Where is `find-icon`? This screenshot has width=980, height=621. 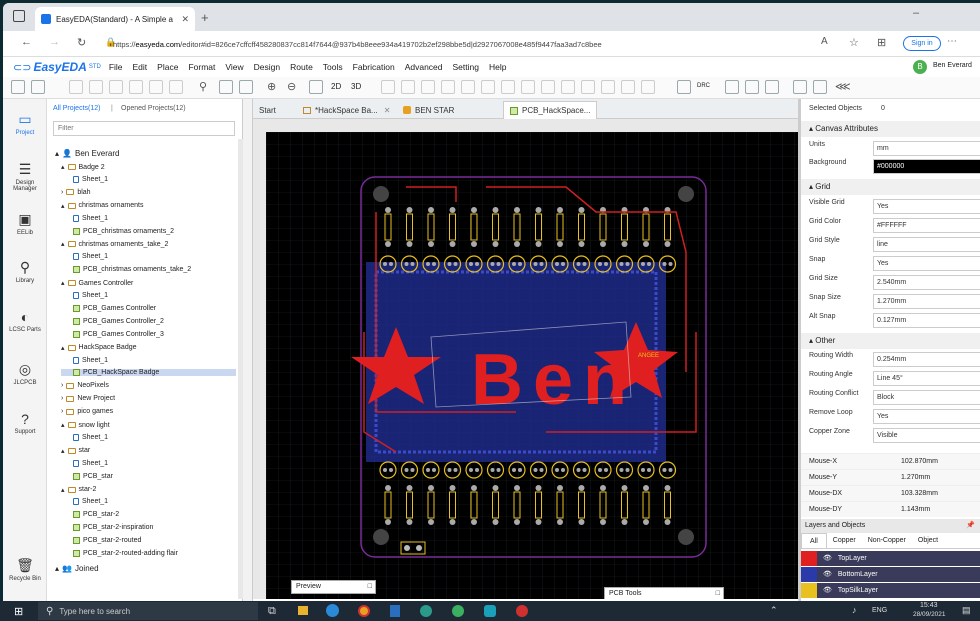 find-icon is located at coordinates (226, 87).